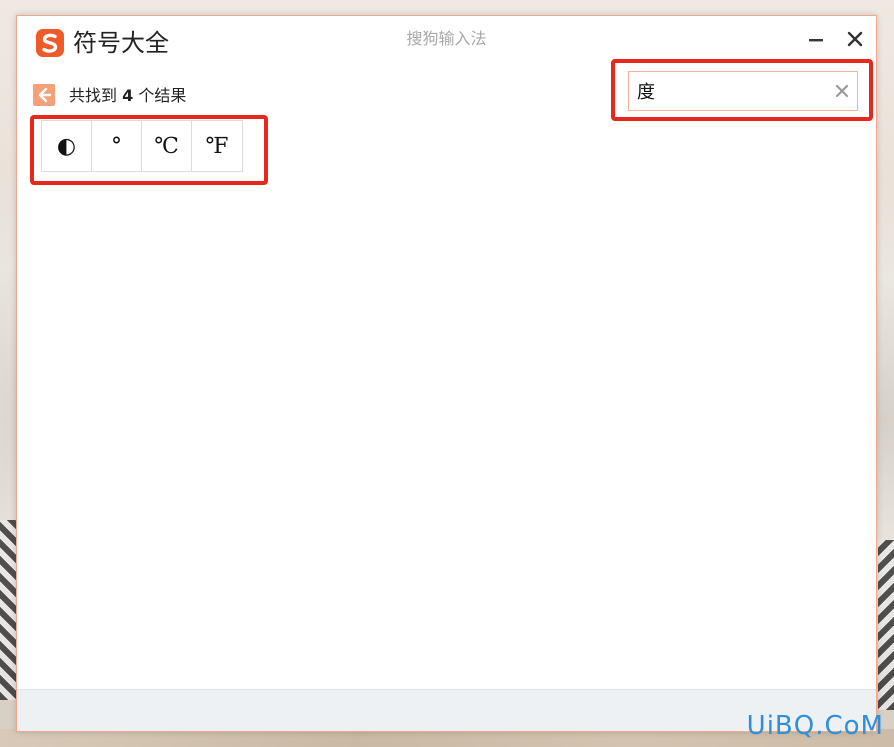  I want to click on title-bar: 符号大全 搜狗输入法, so click(446, 44).